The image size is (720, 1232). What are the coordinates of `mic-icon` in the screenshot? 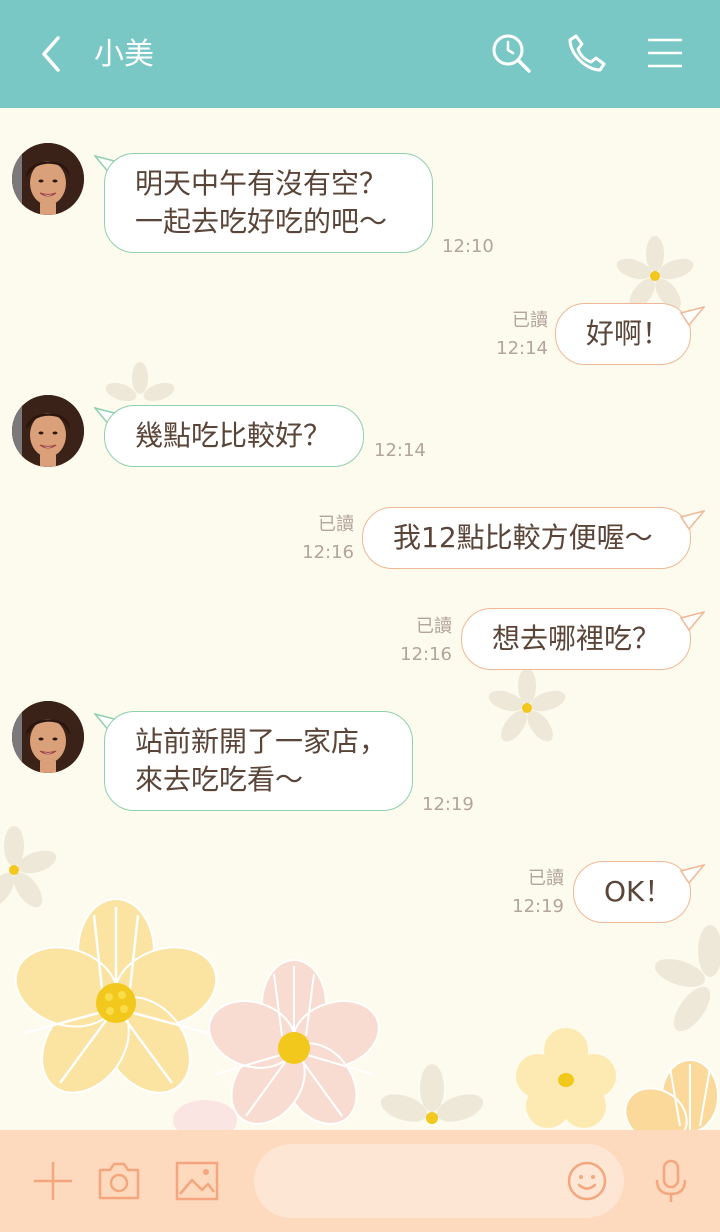 It's located at (671, 1181).